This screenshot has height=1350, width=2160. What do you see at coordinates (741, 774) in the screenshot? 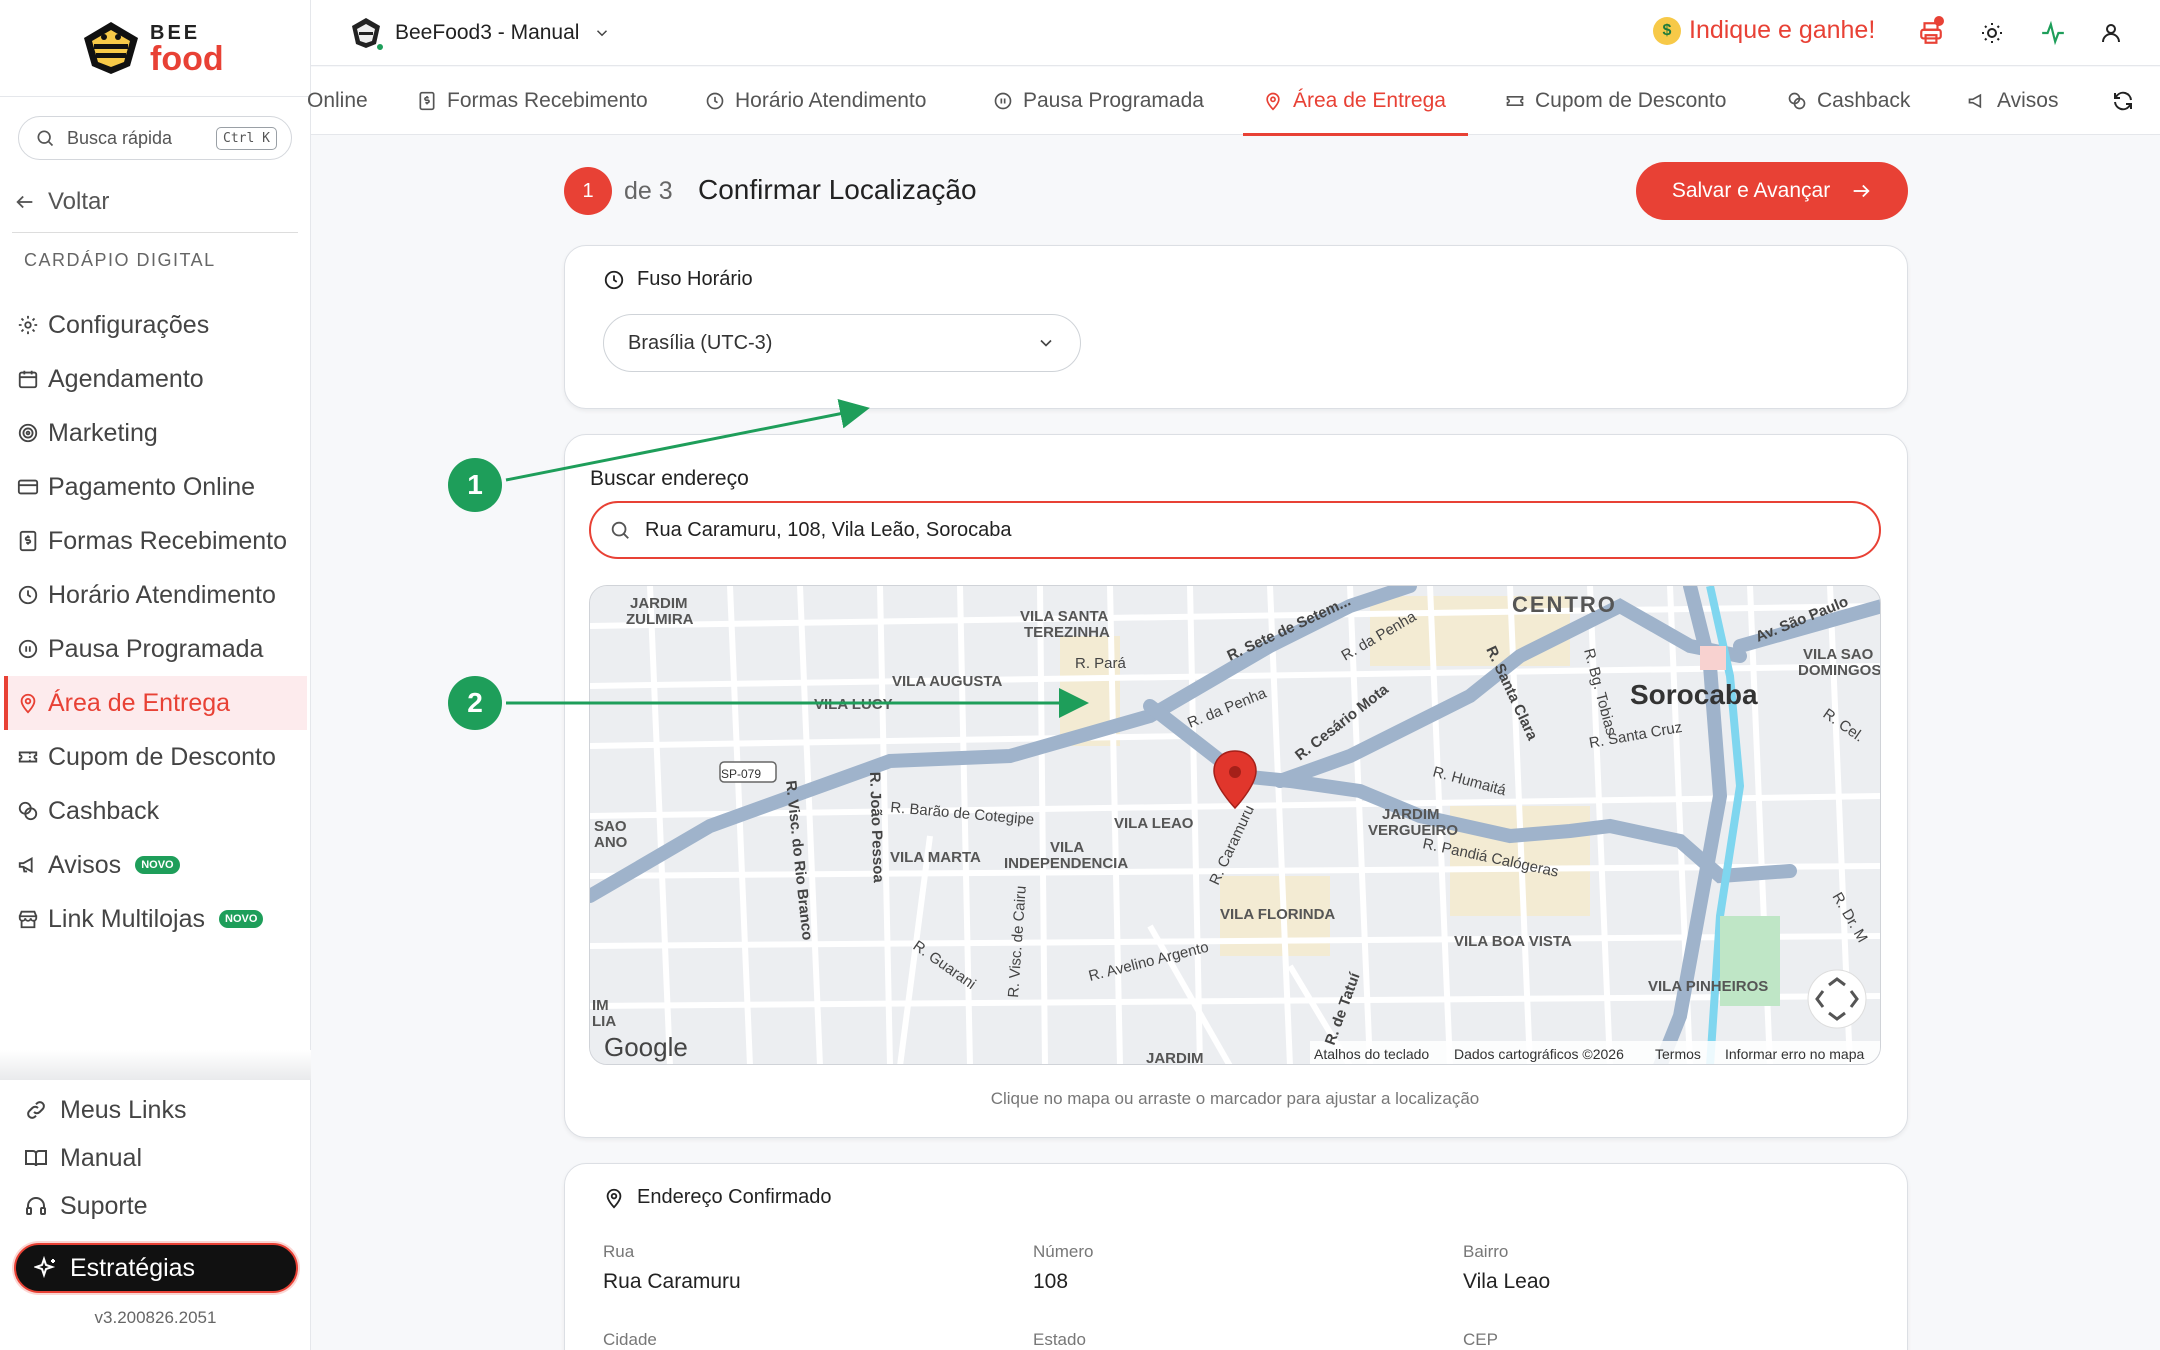
I see `map-label: SP-079` at bounding box center [741, 774].